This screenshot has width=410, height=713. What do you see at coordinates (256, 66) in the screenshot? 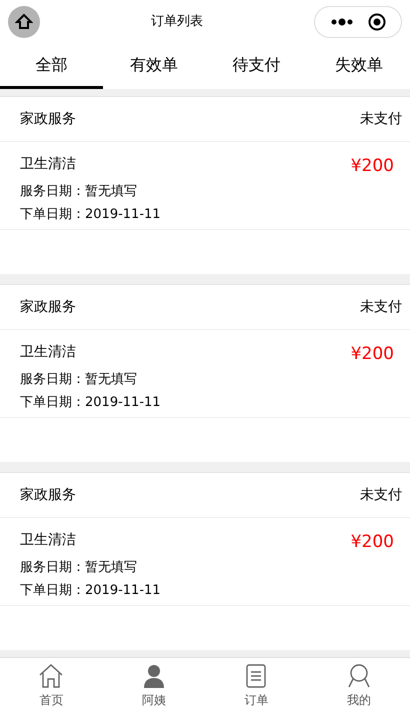
I see `tab: 待支付` at bounding box center [256, 66].